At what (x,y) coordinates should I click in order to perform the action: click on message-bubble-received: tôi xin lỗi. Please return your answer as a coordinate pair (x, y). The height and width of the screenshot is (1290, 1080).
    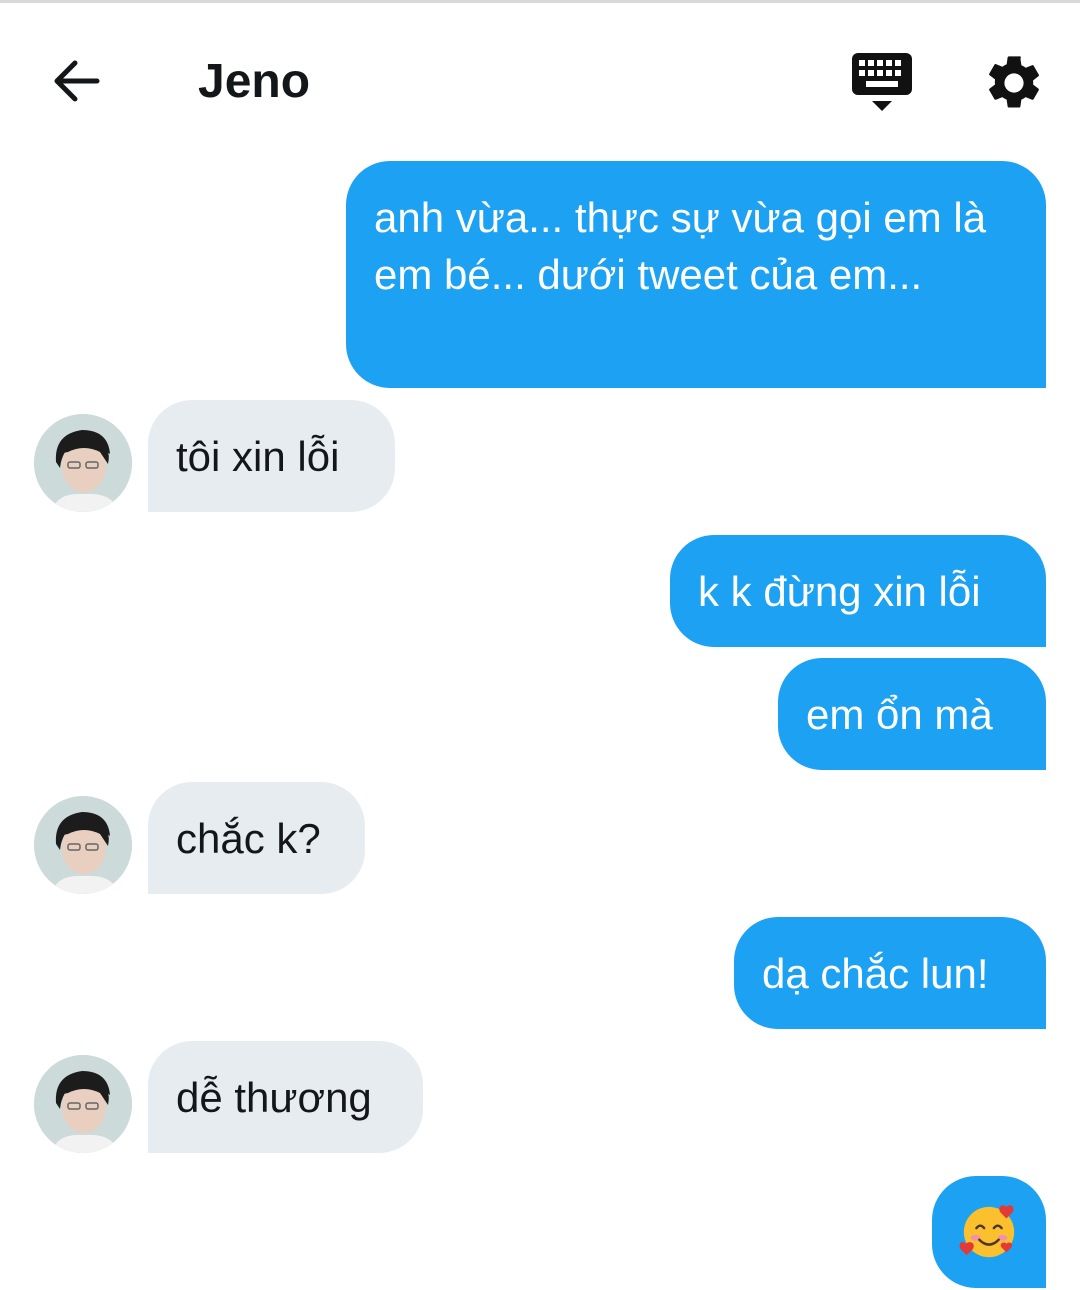
    Looking at the image, I should click on (271, 456).